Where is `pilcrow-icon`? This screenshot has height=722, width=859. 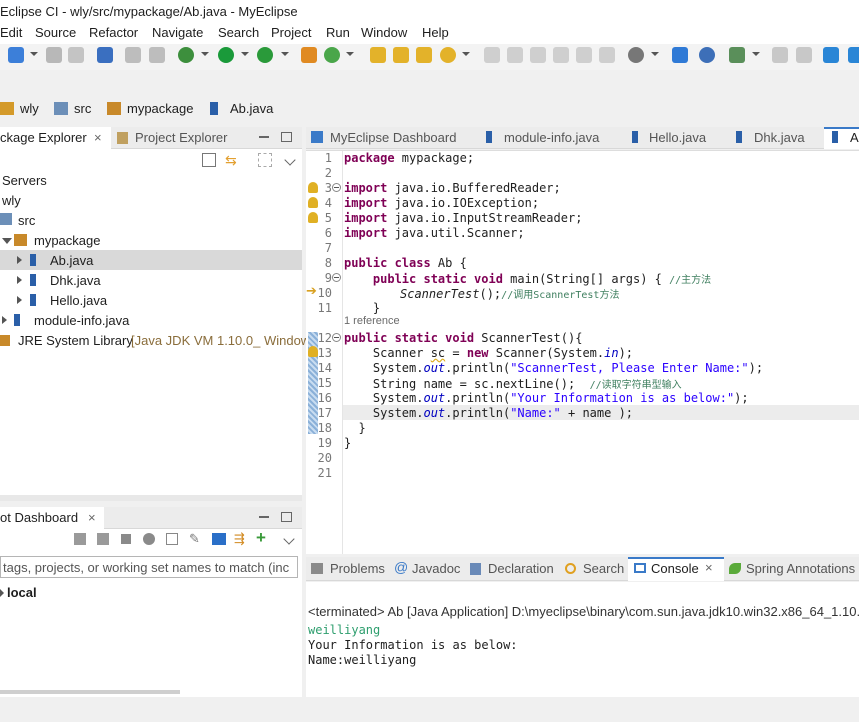 pilcrow-icon is located at coordinates (607, 55).